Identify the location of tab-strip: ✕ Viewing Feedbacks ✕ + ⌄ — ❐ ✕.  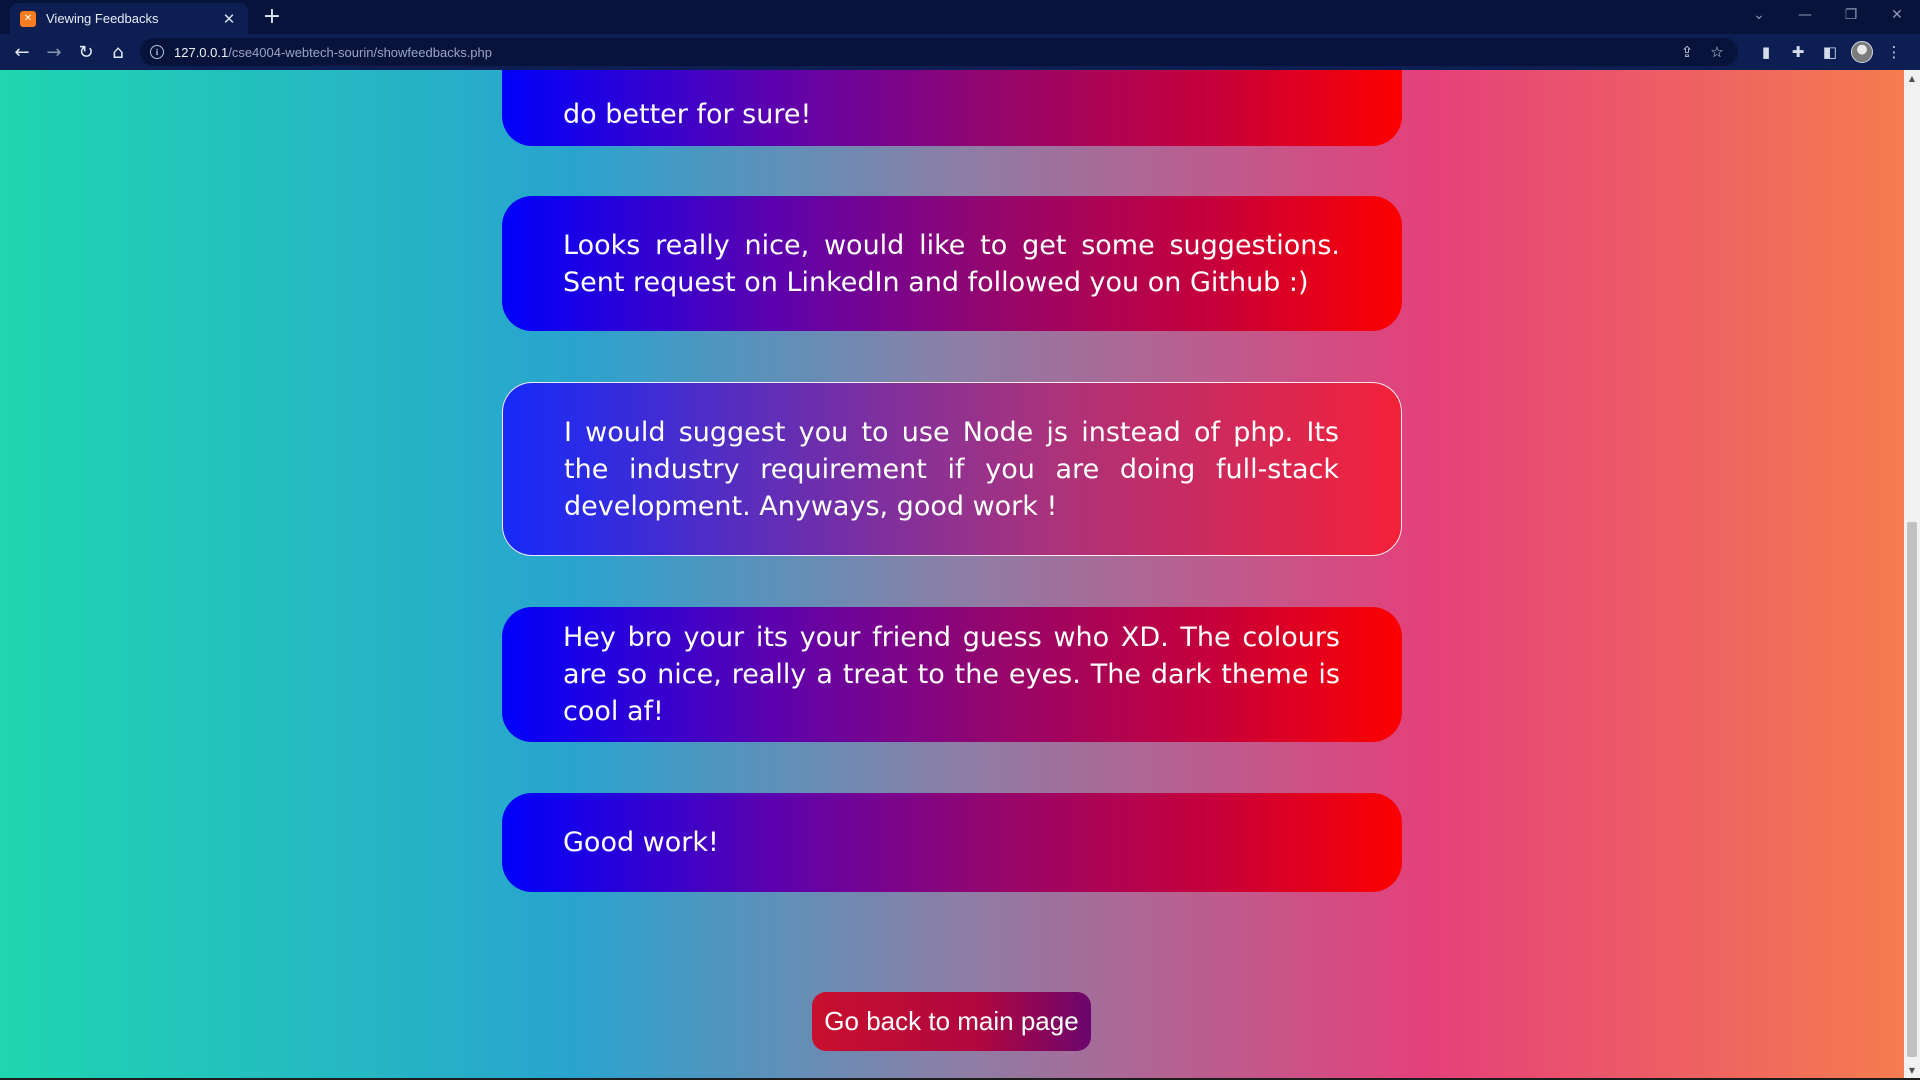
(960, 17).